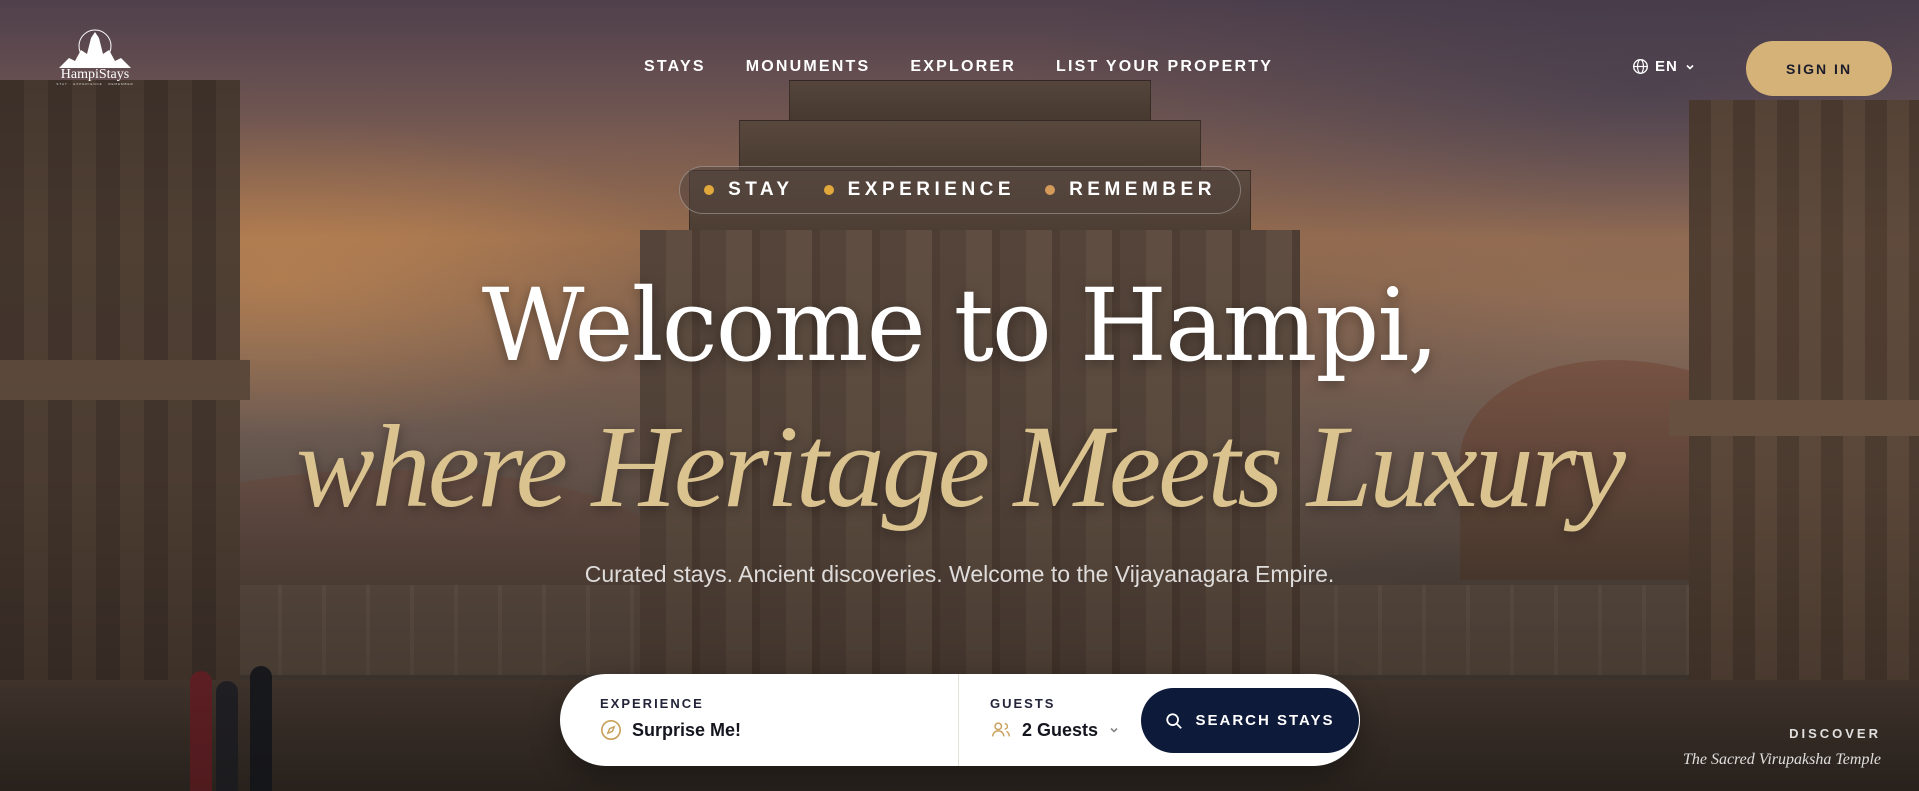 This screenshot has height=791, width=1919. I want to click on nav-monuments: MONUMENTS, so click(808, 67).